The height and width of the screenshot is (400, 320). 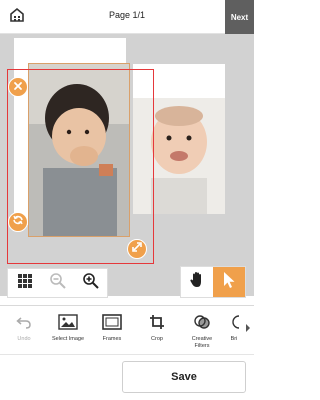 I want to click on select-image-button: Select Image, so click(x=68, y=332).